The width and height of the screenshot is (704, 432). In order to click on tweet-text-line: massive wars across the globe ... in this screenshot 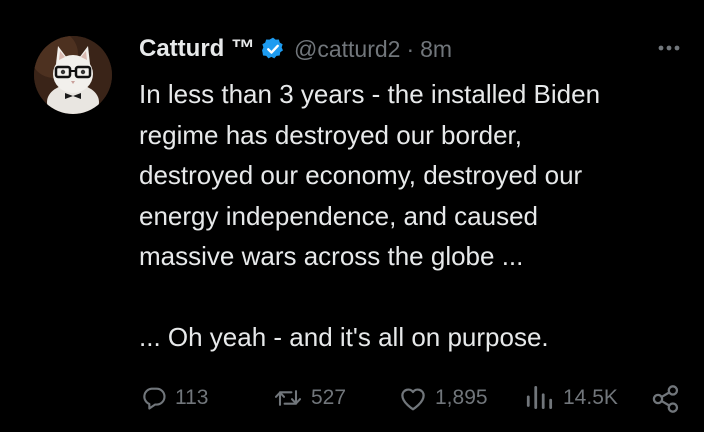, I will do `click(331, 256)`.